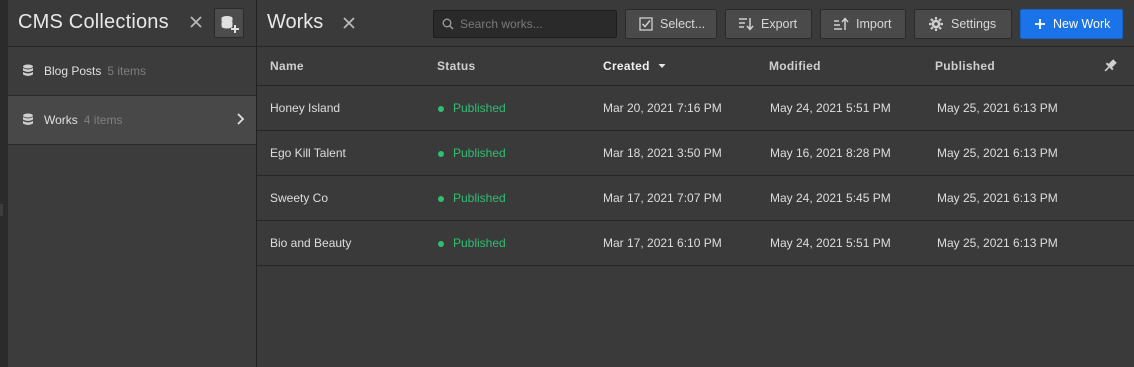 This screenshot has height=367, width=1134. I want to click on column-header-created: Created, so click(634, 66).